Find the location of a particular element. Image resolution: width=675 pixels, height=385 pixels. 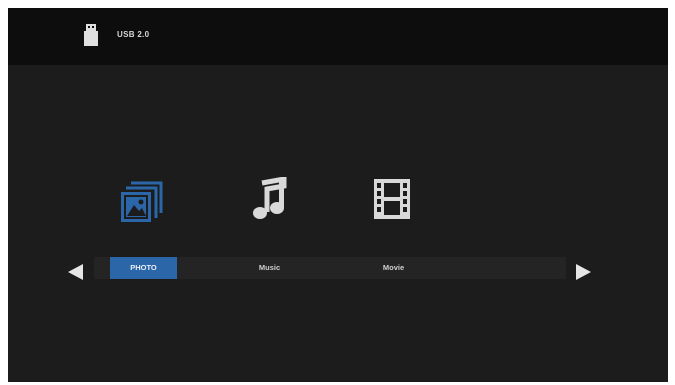

tab-music: Music is located at coordinates (269, 268).